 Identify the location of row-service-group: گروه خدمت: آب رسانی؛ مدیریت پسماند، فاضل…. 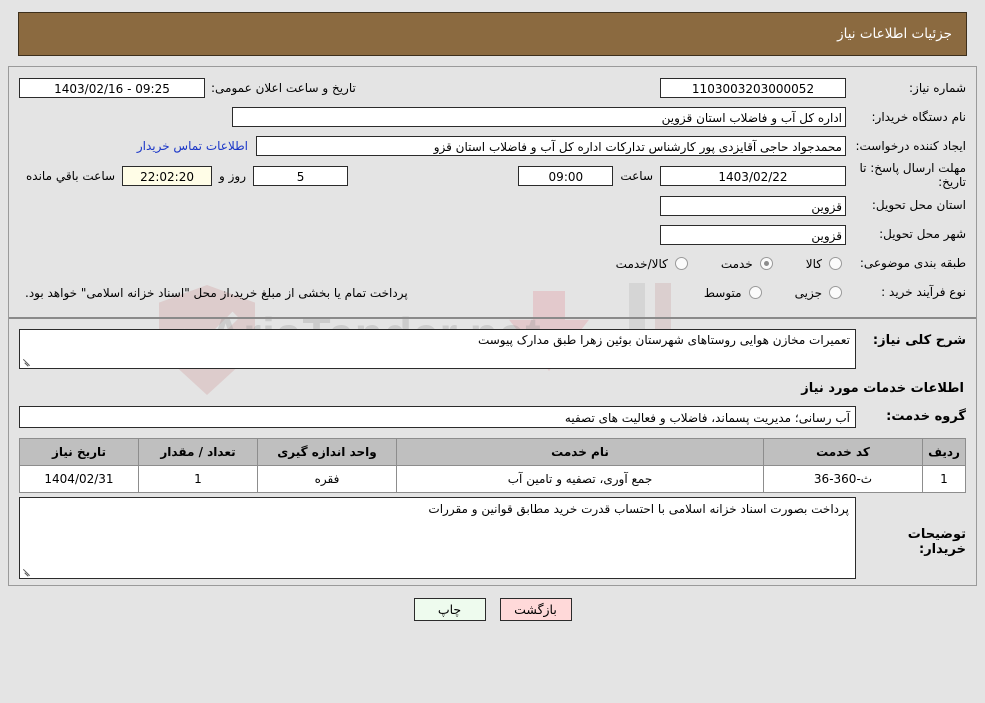
(492, 416).